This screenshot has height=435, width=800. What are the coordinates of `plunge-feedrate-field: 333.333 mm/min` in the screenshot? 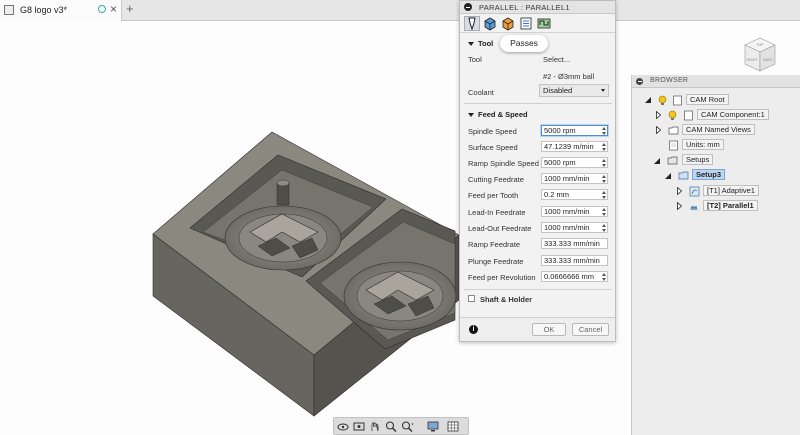 It's located at (574, 260).